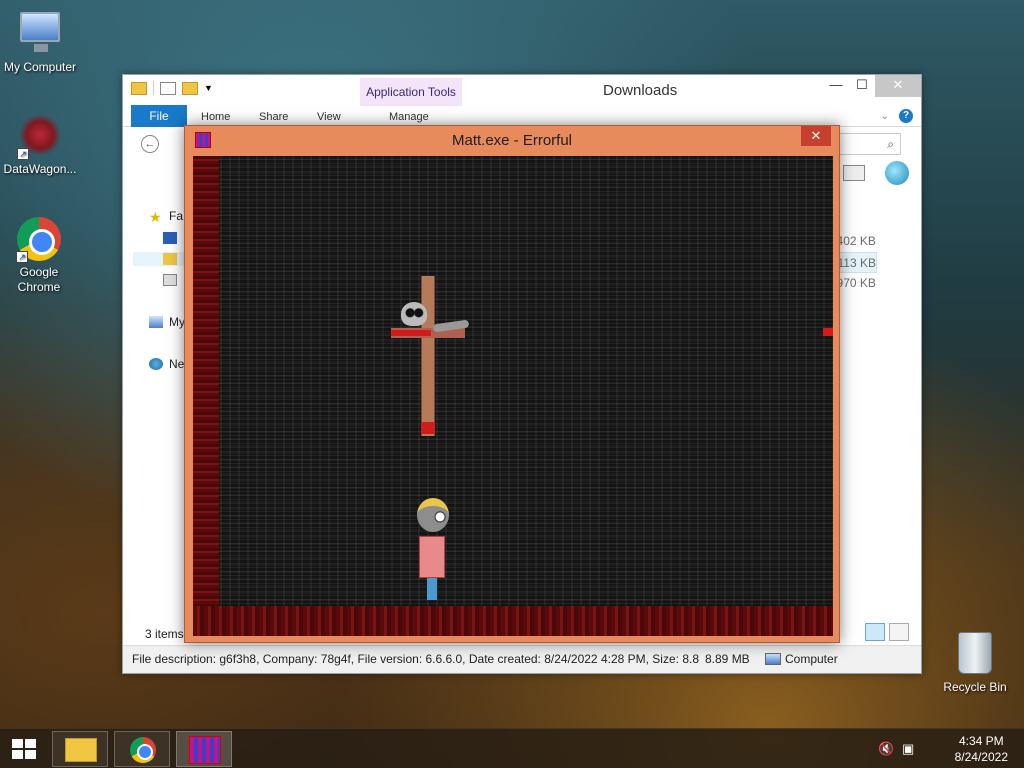  I want to click on nav-label: Fa, so click(176, 216).